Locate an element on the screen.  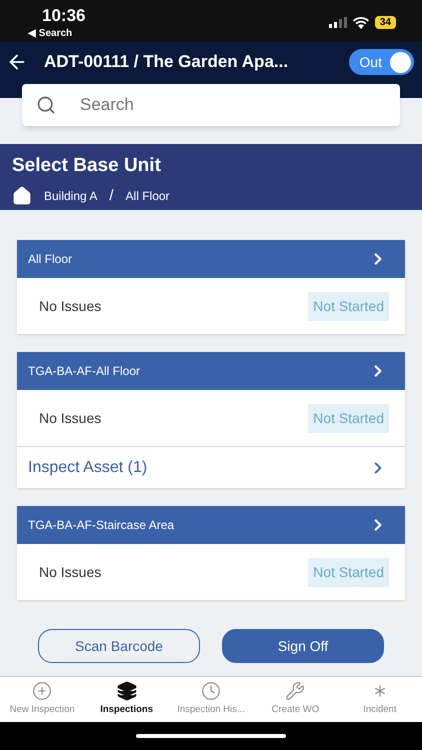
home-icon is located at coordinates (22, 196).